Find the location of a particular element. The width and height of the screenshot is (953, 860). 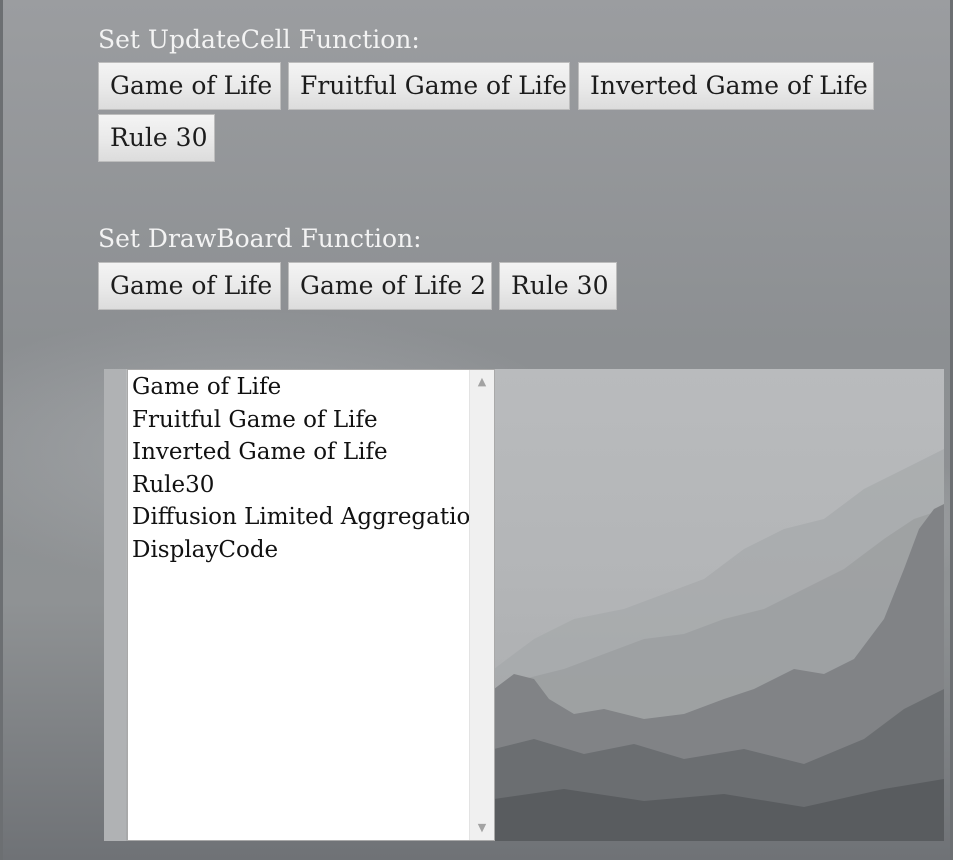

list-option-rule30: Rule30 is located at coordinates (308, 485).